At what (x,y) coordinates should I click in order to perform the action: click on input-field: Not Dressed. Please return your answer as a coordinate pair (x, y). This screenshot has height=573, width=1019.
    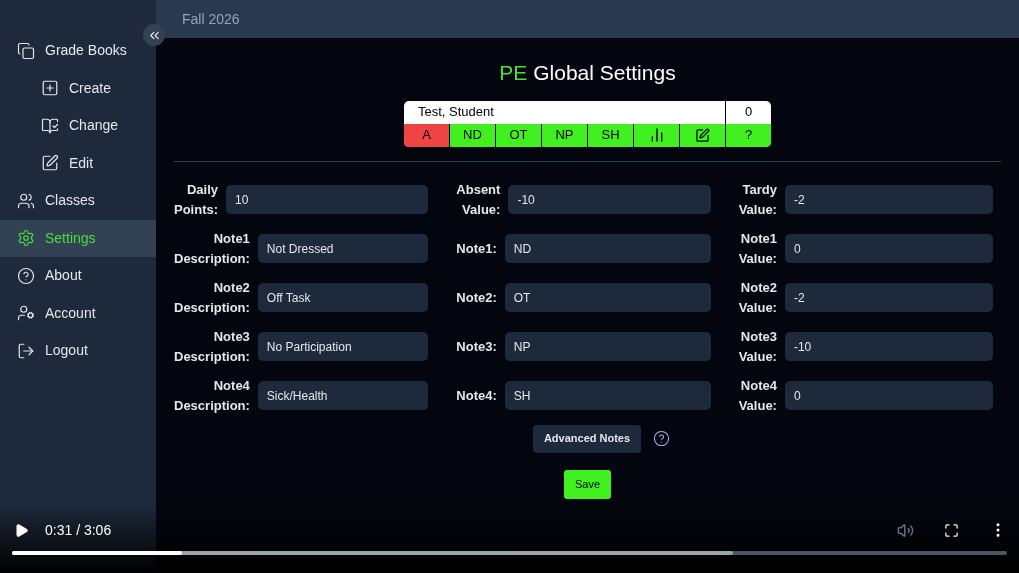
    Looking at the image, I should click on (343, 248).